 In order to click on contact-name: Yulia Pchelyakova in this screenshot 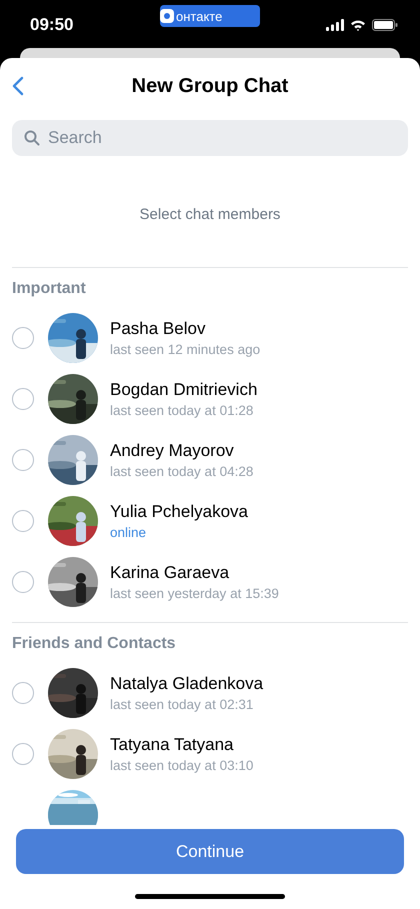, I will do `click(179, 512)`.